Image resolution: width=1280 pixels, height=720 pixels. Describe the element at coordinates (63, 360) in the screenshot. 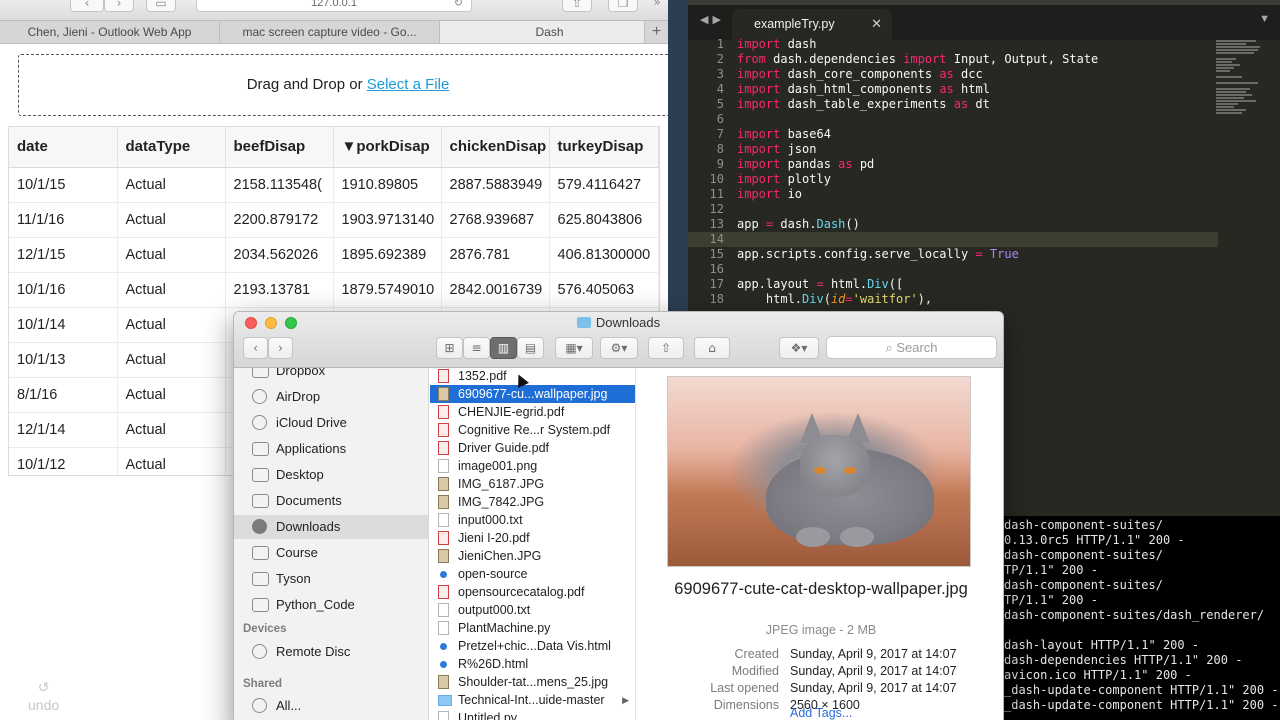

I see `table-cell: 10/1/13` at that location.